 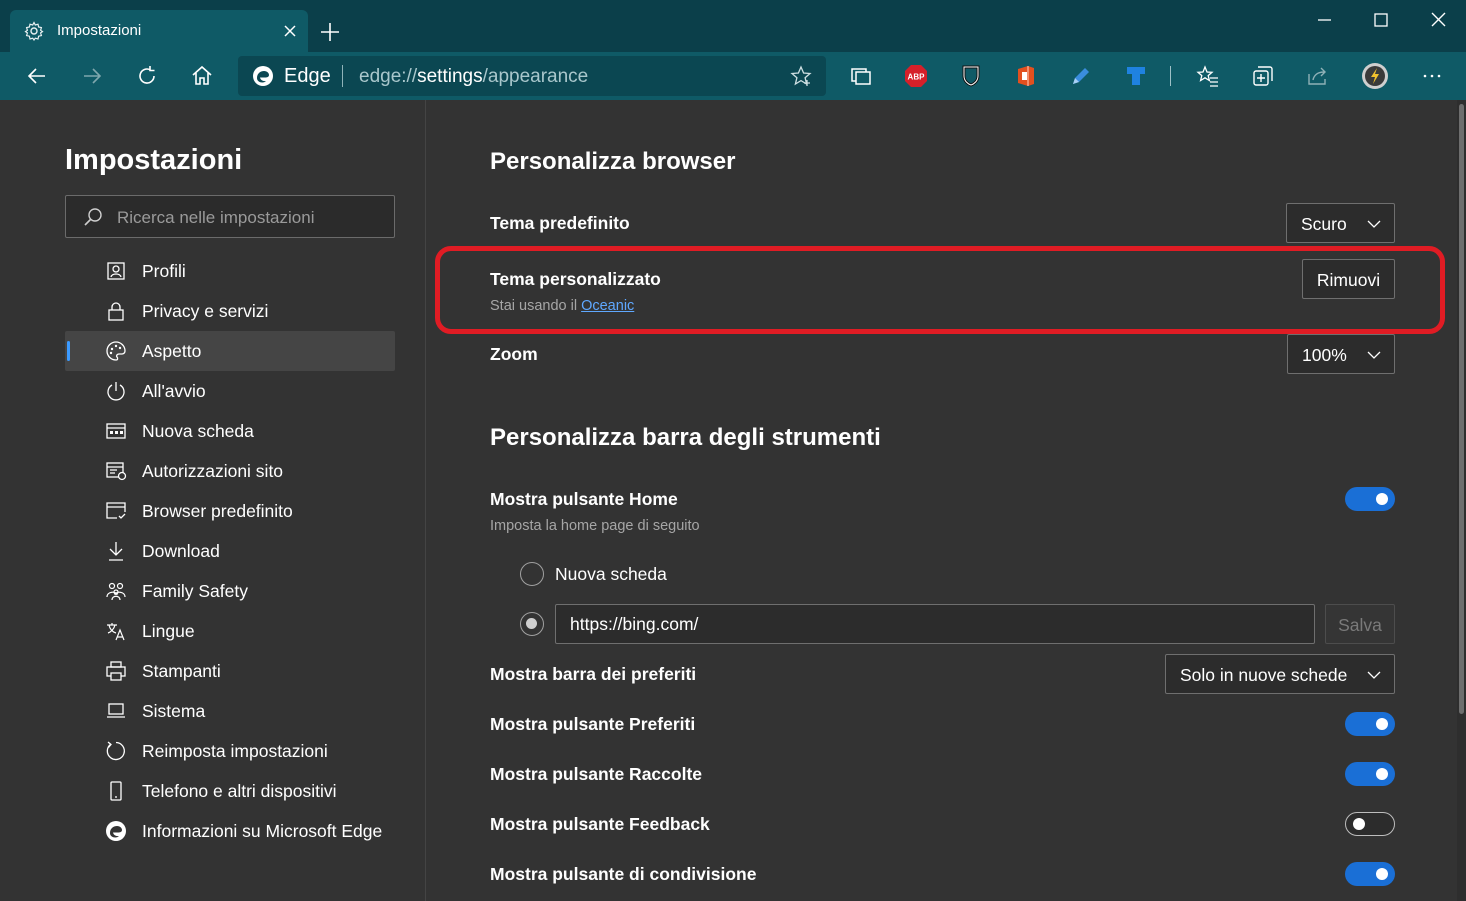 What do you see at coordinates (116, 351) in the screenshot?
I see `palette-icon` at bounding box center [116, 351].